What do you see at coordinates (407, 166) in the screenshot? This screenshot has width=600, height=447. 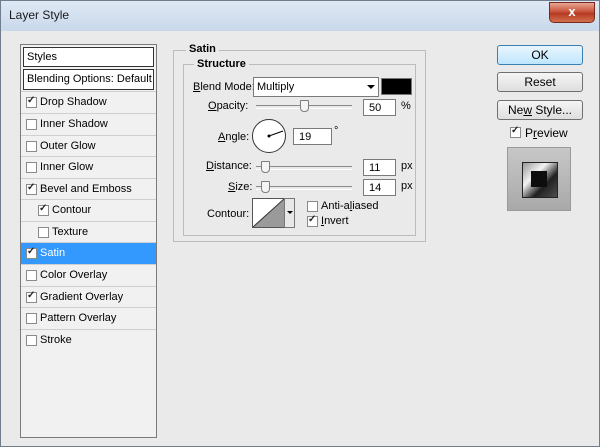 I see `distance-unit: px` at bounding box center [407, 166].